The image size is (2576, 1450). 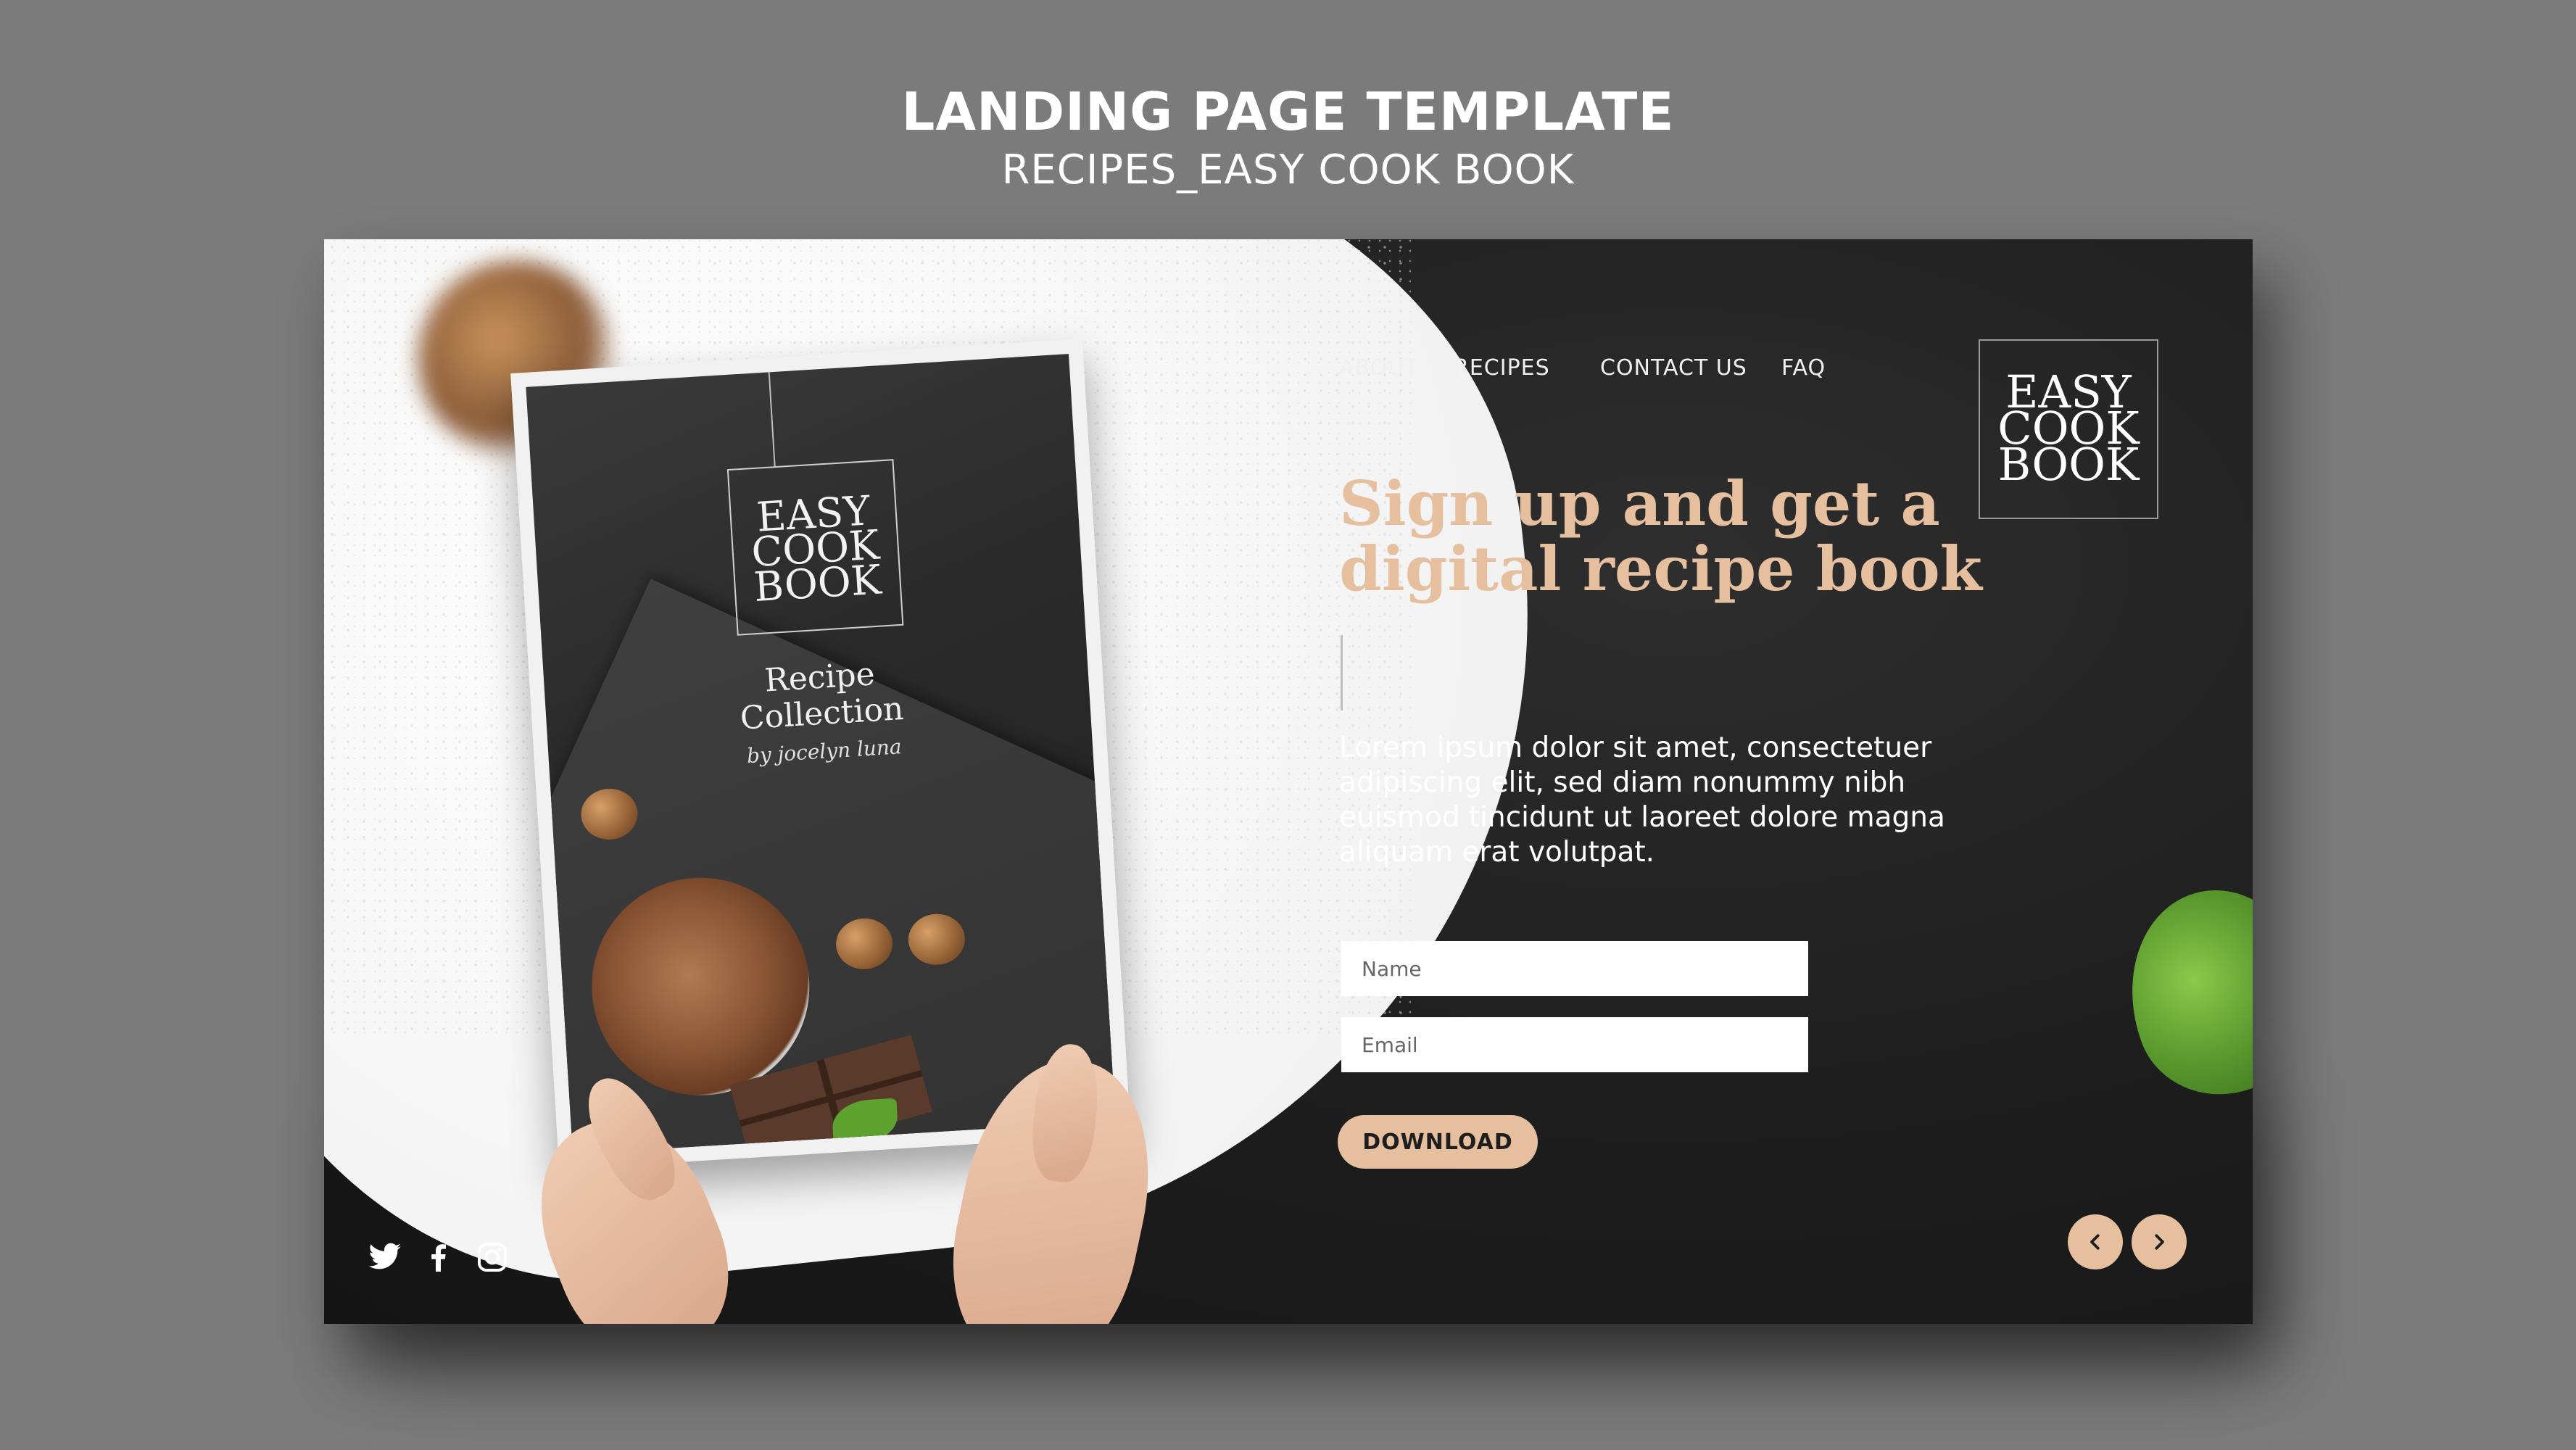 I want to click on social-links, so click(x=439, y=1257).